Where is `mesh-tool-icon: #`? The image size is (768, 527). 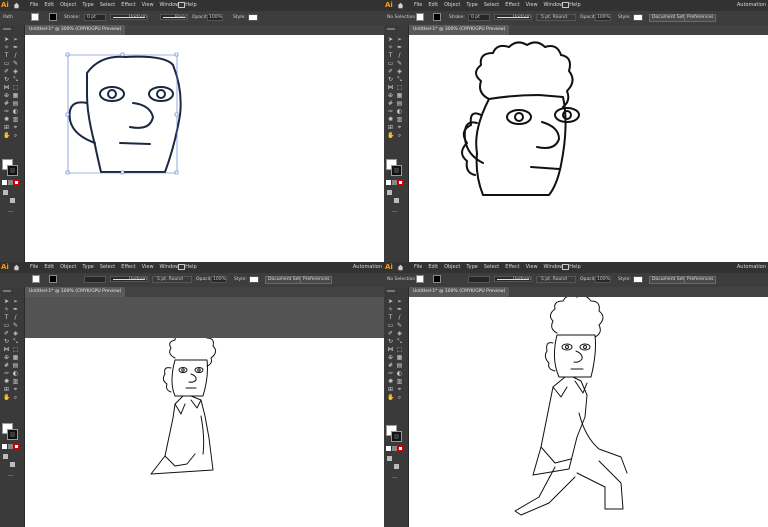
mesh-tool-icon: # is located at coordinates (390, 103).